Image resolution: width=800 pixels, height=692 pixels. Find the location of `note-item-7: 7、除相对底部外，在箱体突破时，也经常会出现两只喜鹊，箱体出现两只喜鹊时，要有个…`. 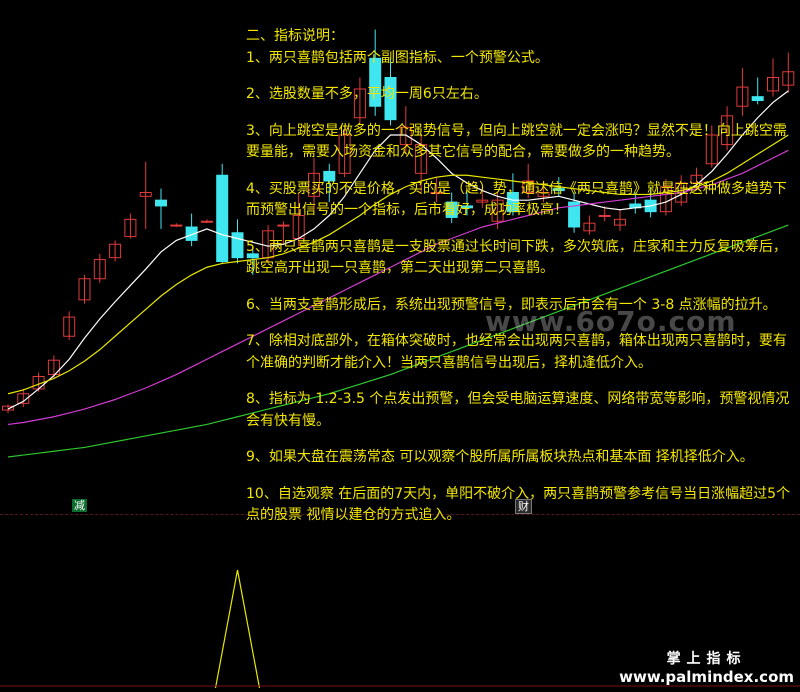

note-item-7: 7、除相对底部外，在箱体突破时，也经常会出现两只喜鹊，箱体出现两只喜鹊时，要有个… is located at coordinates (516, 352).